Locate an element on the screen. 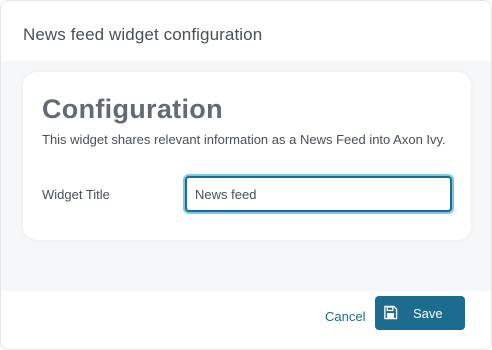 The image size is (492, 350). save-button-label: Save is located at coordinates (428, 313).